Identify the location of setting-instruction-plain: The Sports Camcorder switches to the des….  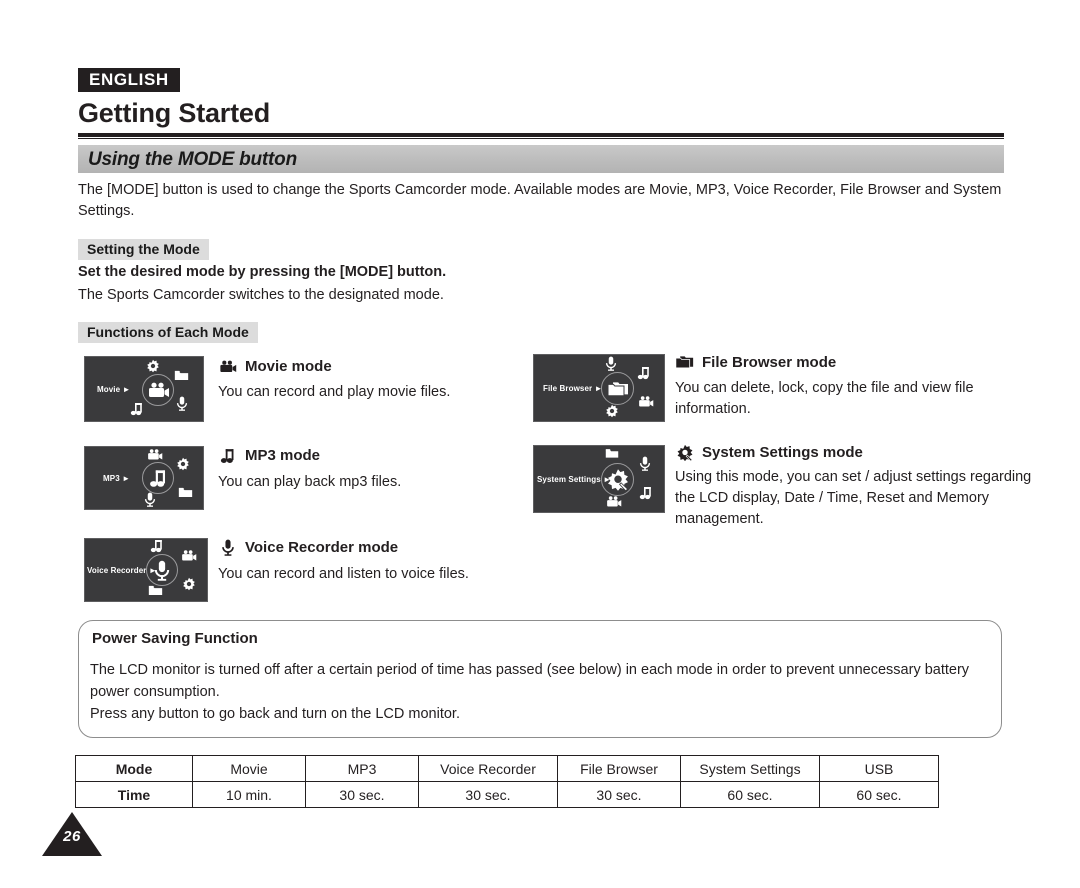
(261, 295).